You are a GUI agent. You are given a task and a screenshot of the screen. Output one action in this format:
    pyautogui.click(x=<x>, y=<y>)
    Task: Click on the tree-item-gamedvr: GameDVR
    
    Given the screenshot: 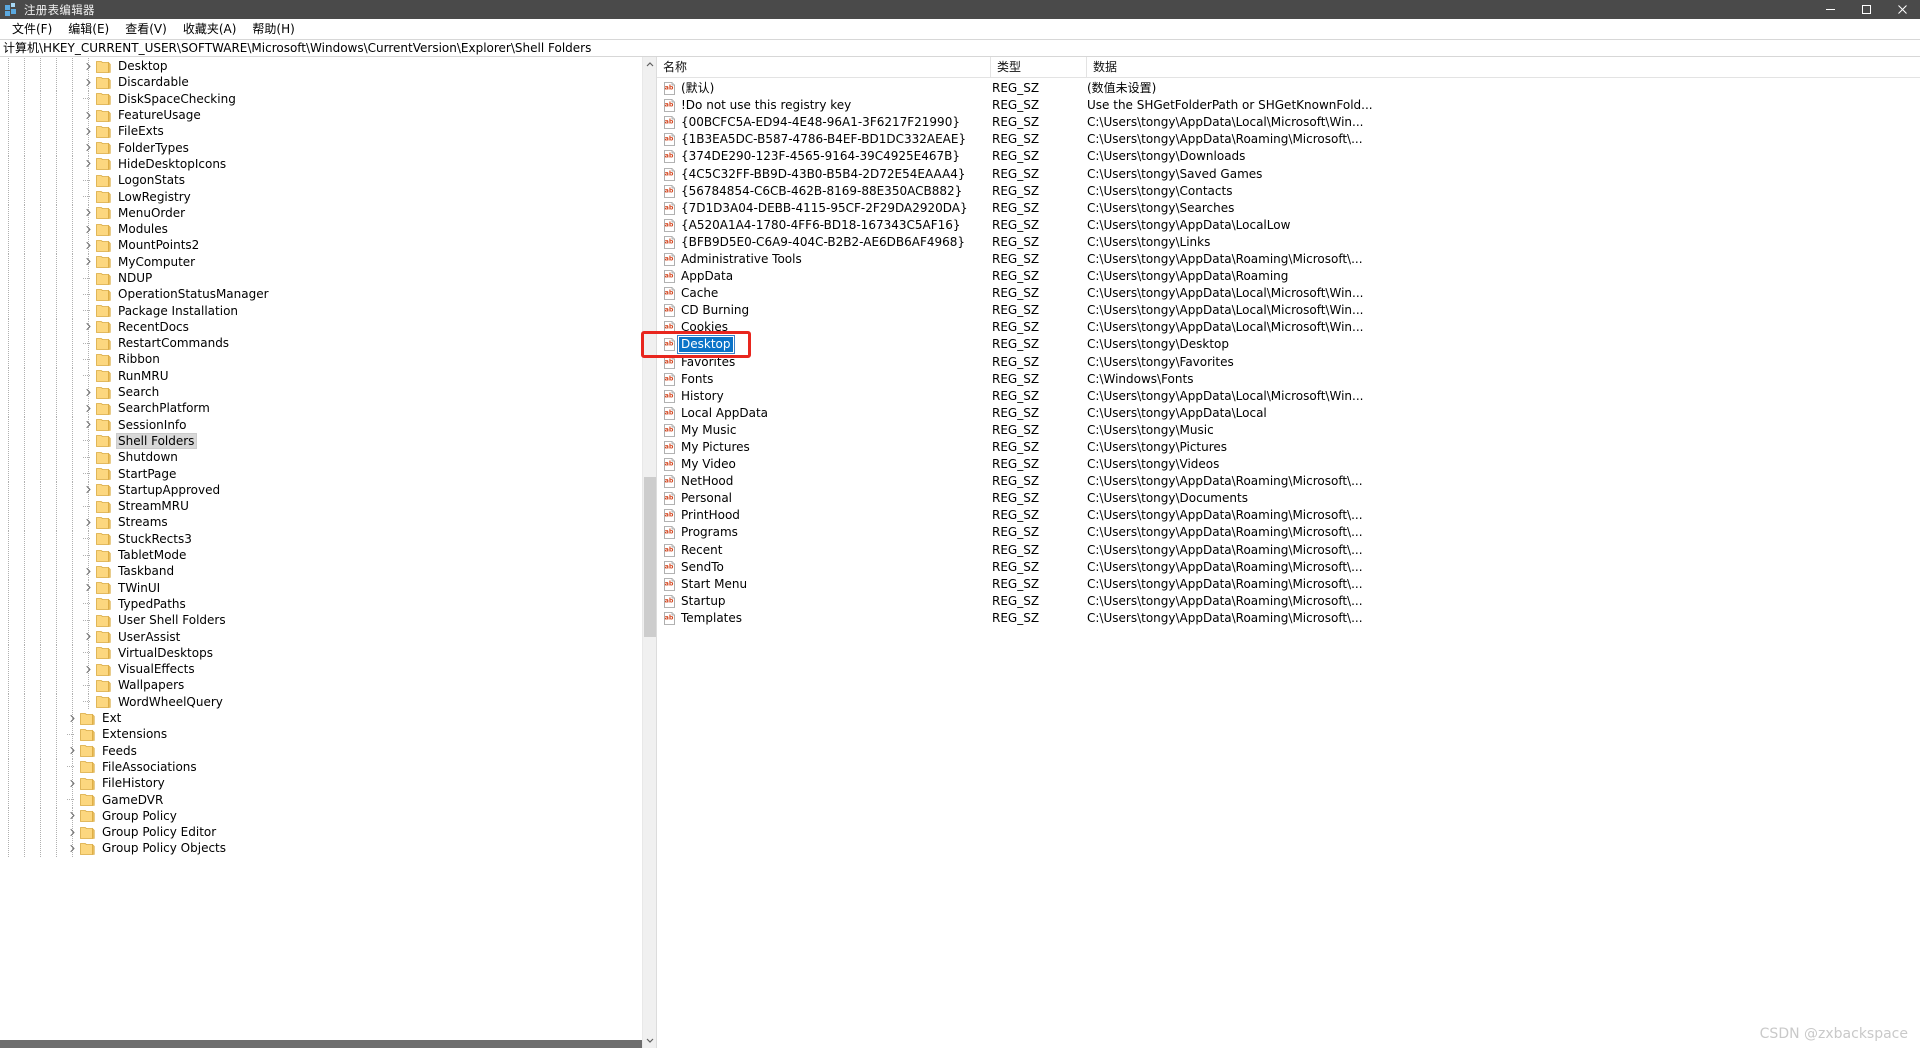 What is the action you would take?
    pyautogui.click(x=328, y=799)
    